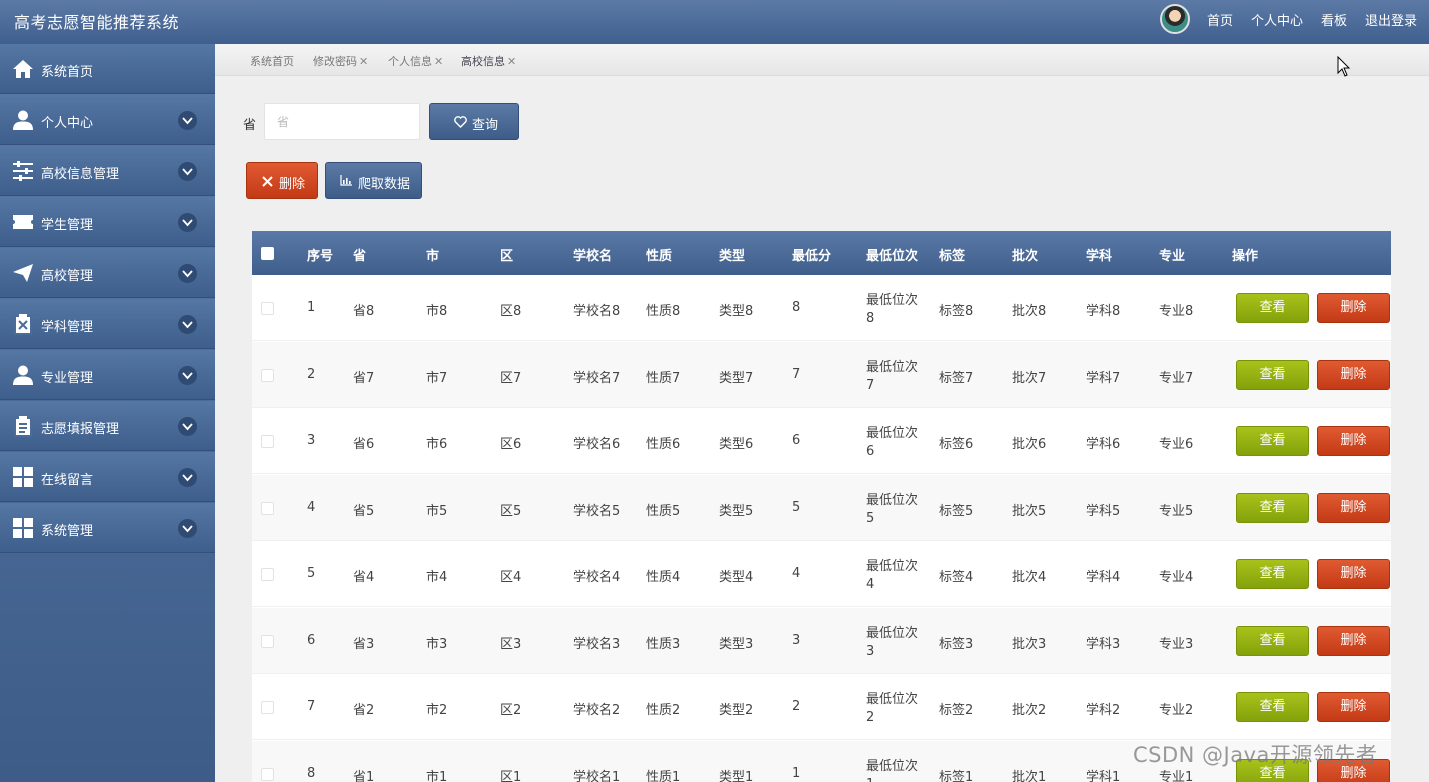  Describe the element at coordinates (663, 311) in the screenshot. I see `cell-nature: 性质8` at that location.